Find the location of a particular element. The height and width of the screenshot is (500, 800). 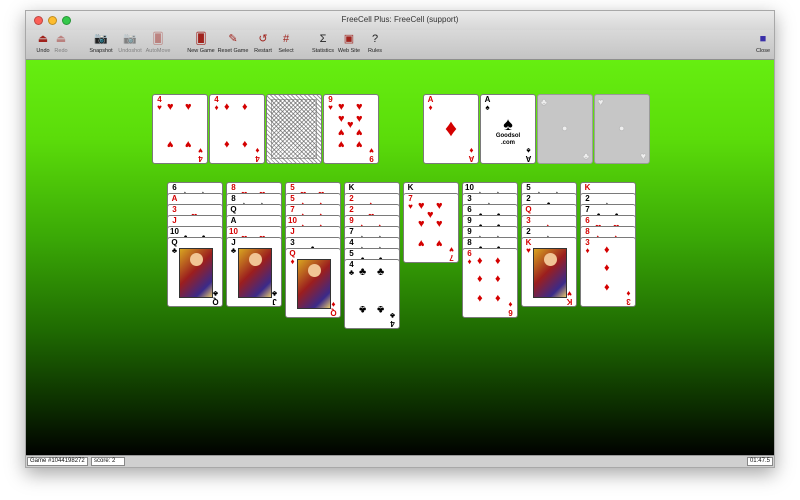

card-rank: Q ♦ is located at coordinates (292, 257).